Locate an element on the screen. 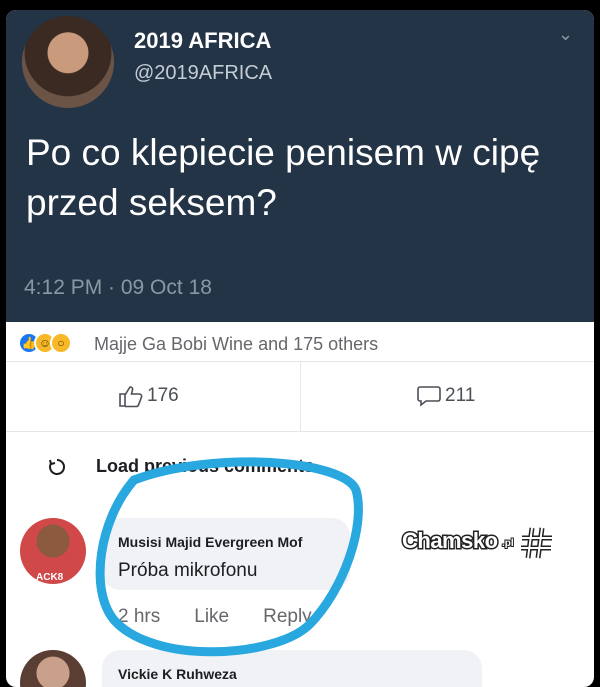 This screenshot has height=687, width=600. like-button: 176 is located at coordinates (148, 396).